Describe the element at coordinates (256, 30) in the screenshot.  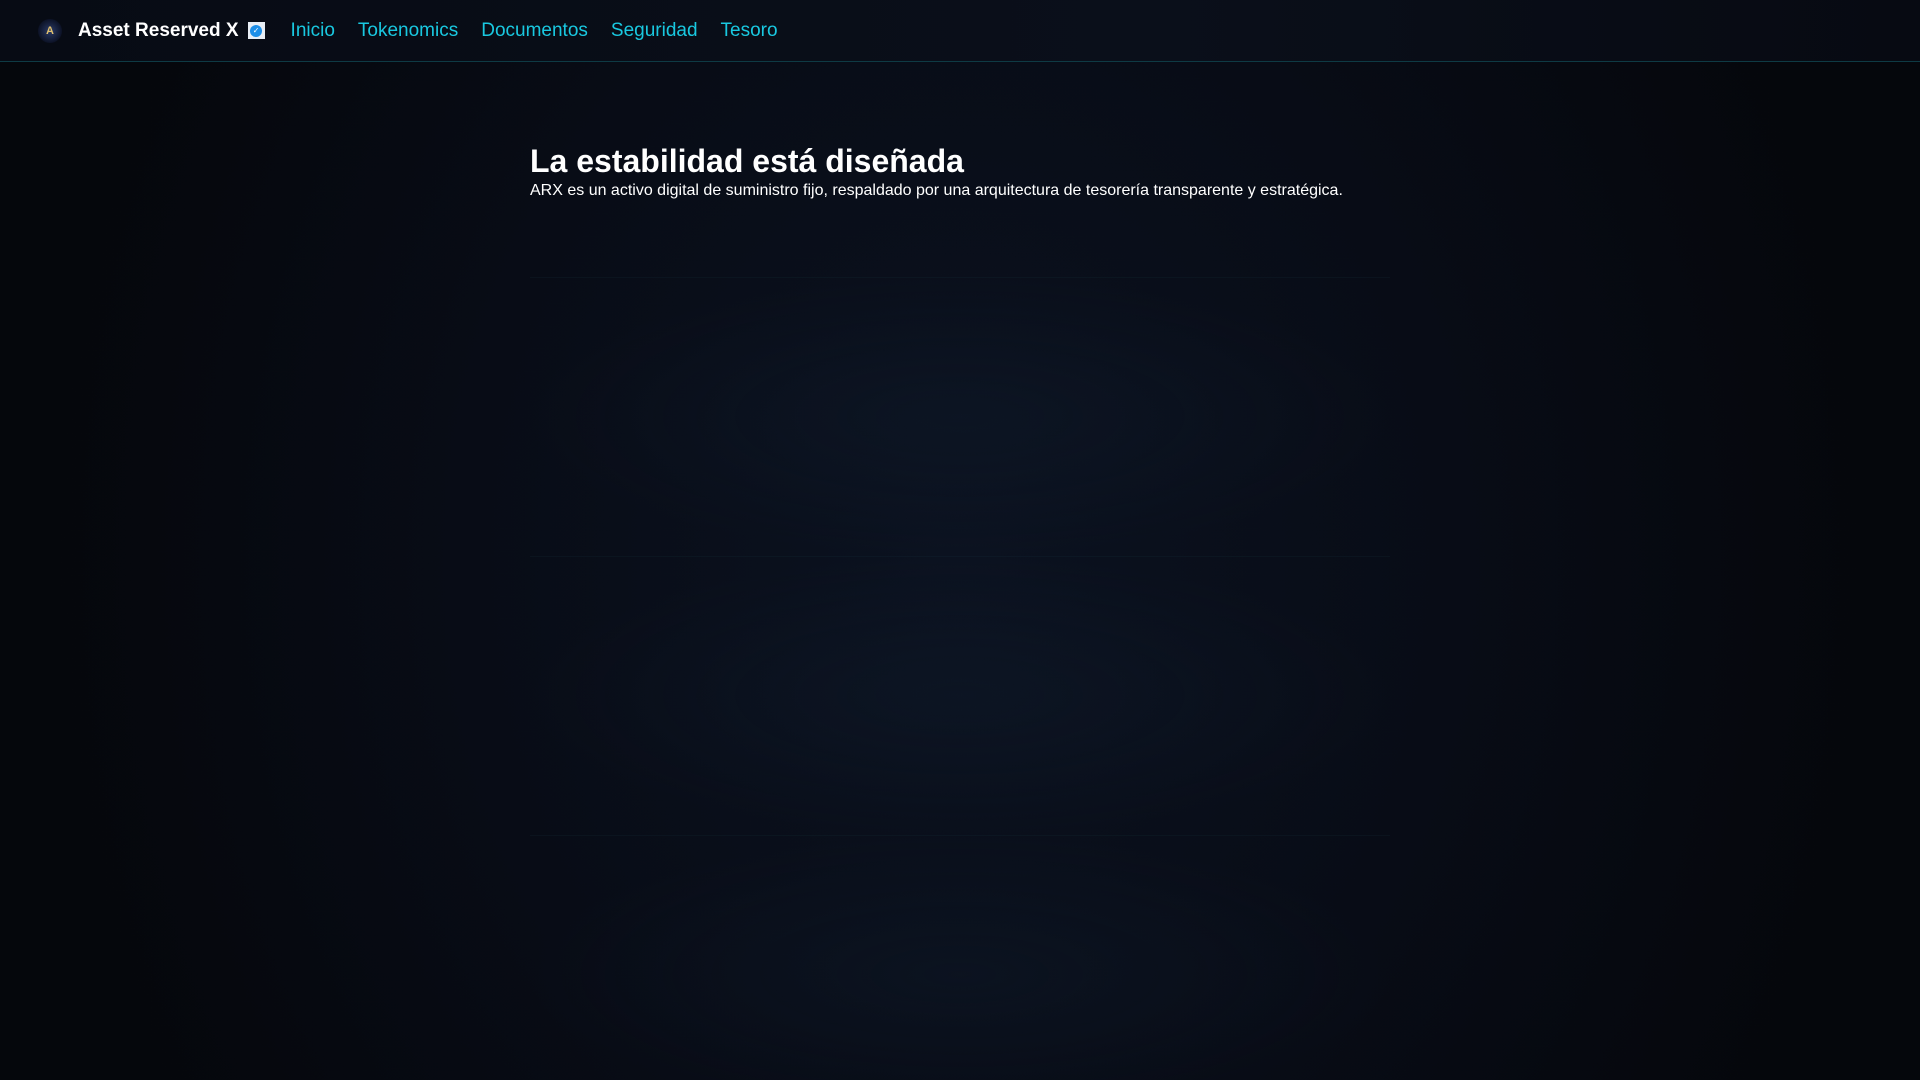
I see `verified-check-icon: ✓` at that location.